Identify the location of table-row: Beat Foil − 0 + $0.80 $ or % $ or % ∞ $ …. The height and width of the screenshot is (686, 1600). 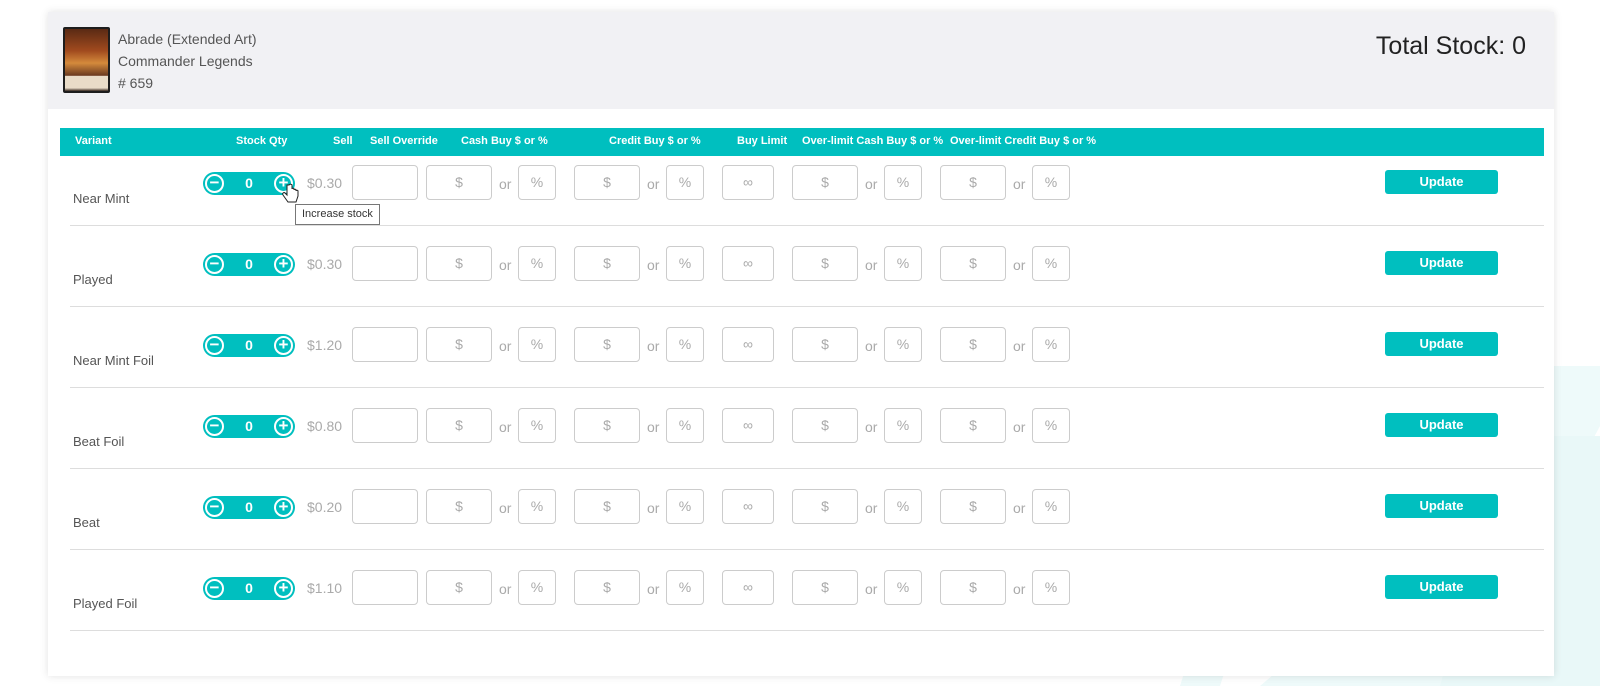
(807, 428).